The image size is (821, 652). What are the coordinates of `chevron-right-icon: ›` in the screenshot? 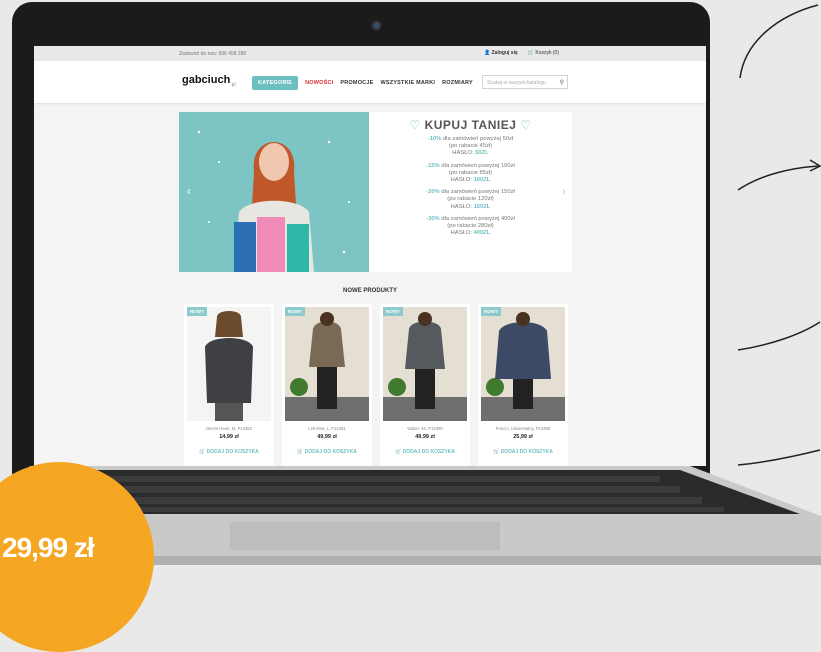 It's located at (564, 191).